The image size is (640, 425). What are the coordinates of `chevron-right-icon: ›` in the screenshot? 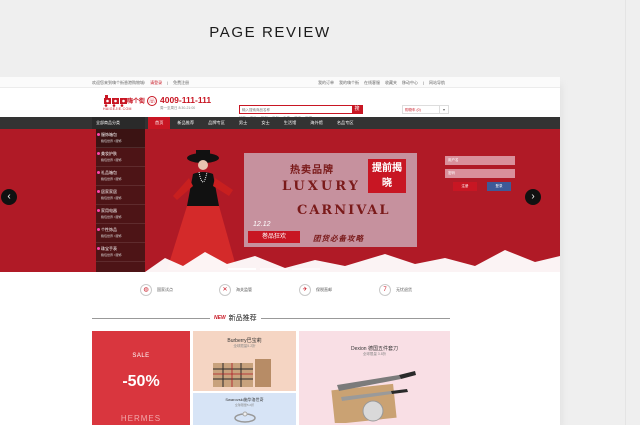 It's located at (533, 197).